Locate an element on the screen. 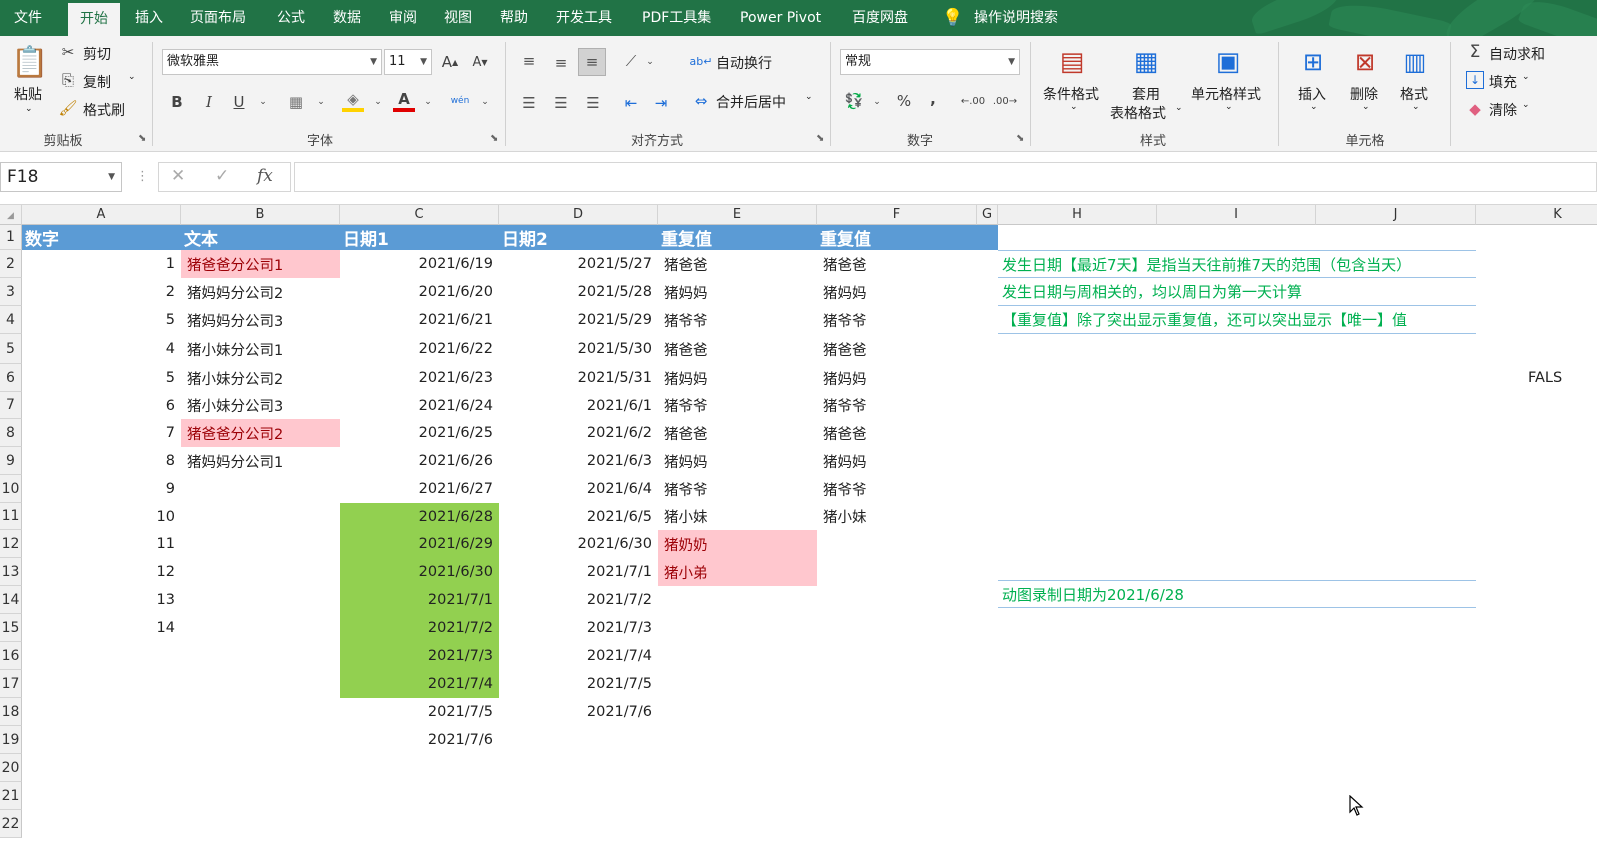  font-size-dropdown: 11 ▼ is located at coordinates (408, 62).